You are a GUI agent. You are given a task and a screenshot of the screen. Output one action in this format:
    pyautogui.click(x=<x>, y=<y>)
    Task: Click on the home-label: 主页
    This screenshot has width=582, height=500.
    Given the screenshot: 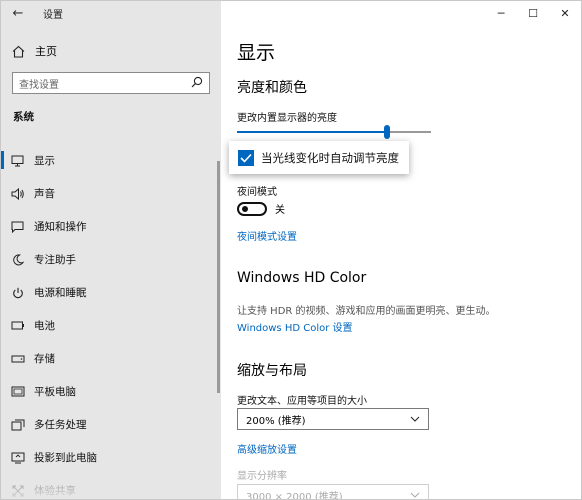 What is the action you would take?
    pyautogui.click(x=46, y=51)
    